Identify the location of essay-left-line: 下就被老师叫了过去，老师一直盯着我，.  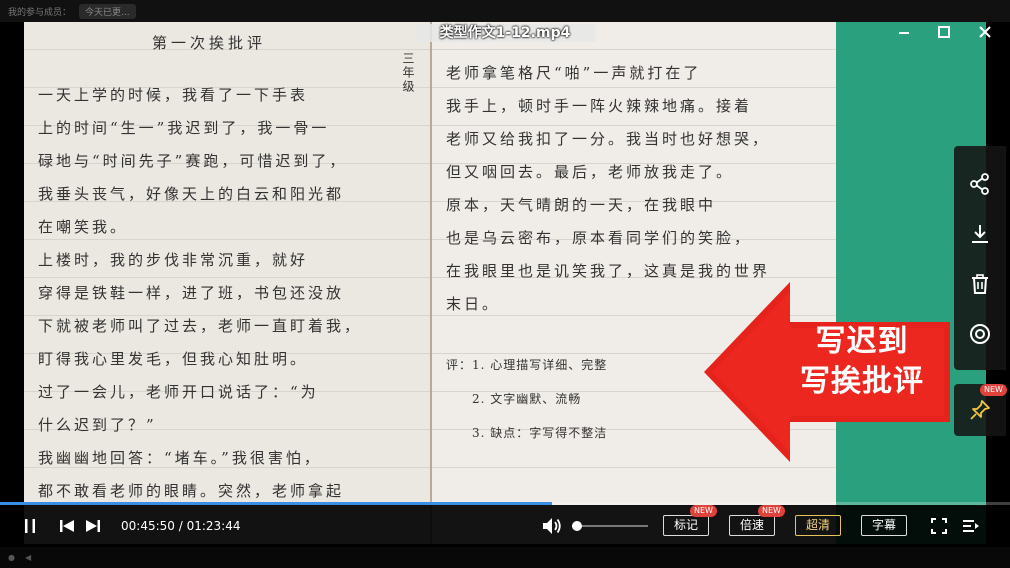
(200, 326).